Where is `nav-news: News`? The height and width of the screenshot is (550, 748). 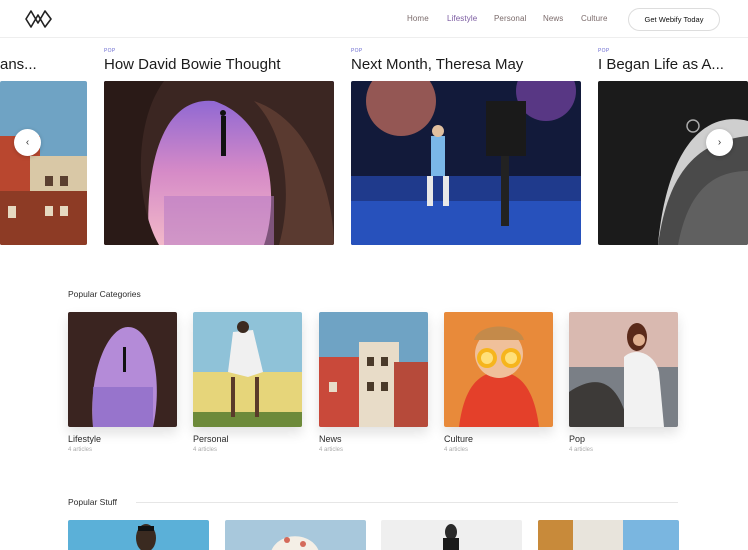
nav-news: News is located at coordinates (553, 18).